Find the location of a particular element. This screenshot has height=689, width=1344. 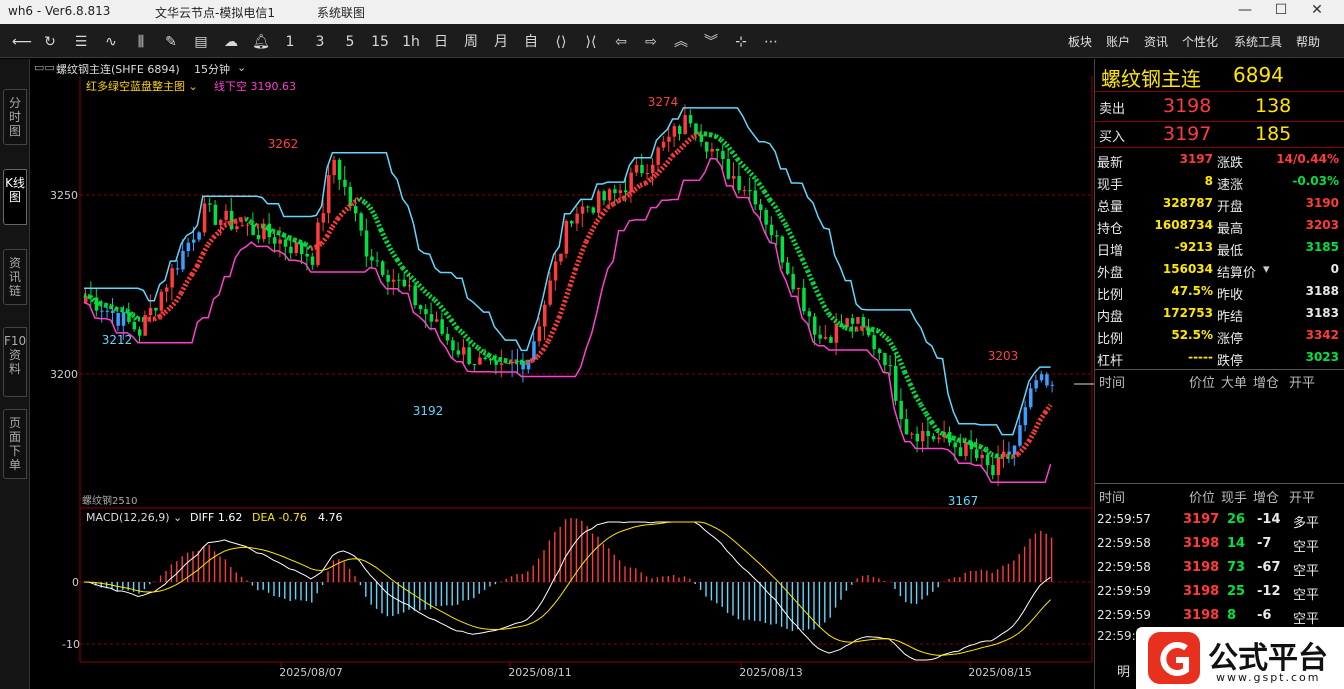

menu-tools: 系统工具 is located at coordinates (1258, 41).